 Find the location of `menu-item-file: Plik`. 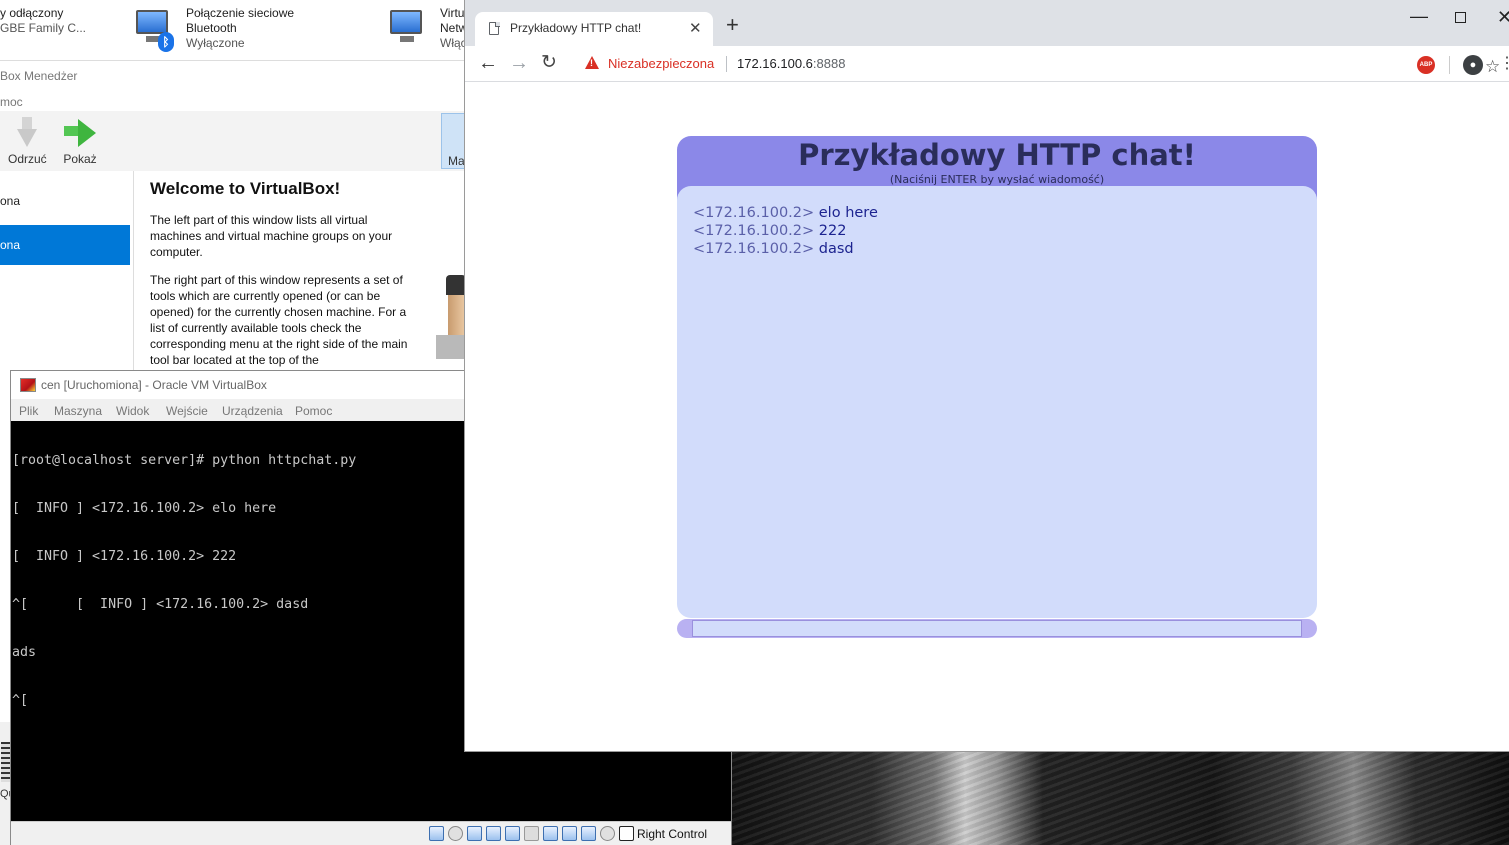

menu-item-file: Plik is located at coordinates (28, 411).